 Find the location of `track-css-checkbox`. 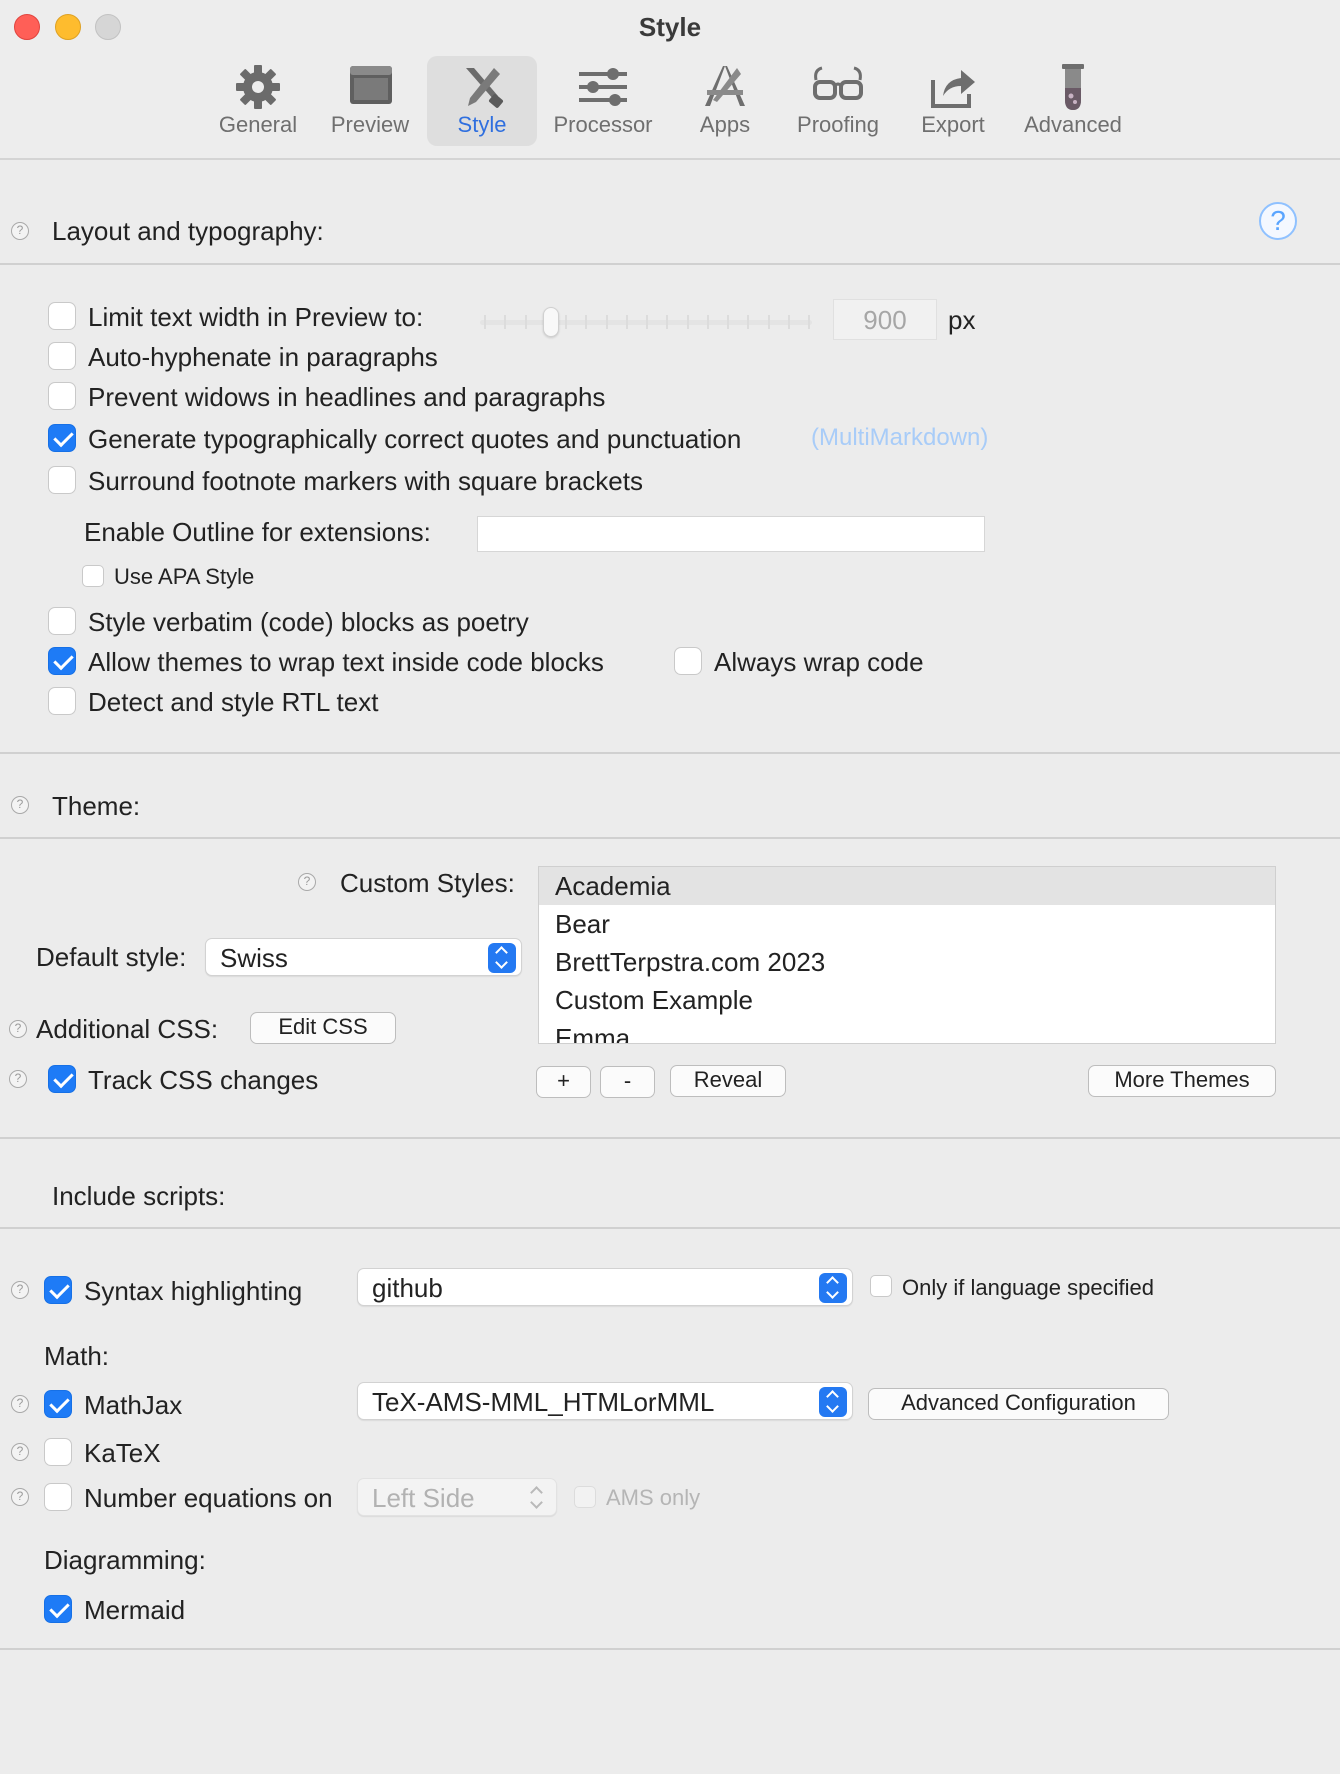

track-css-checkbox is located at coordinates (62, 1079).